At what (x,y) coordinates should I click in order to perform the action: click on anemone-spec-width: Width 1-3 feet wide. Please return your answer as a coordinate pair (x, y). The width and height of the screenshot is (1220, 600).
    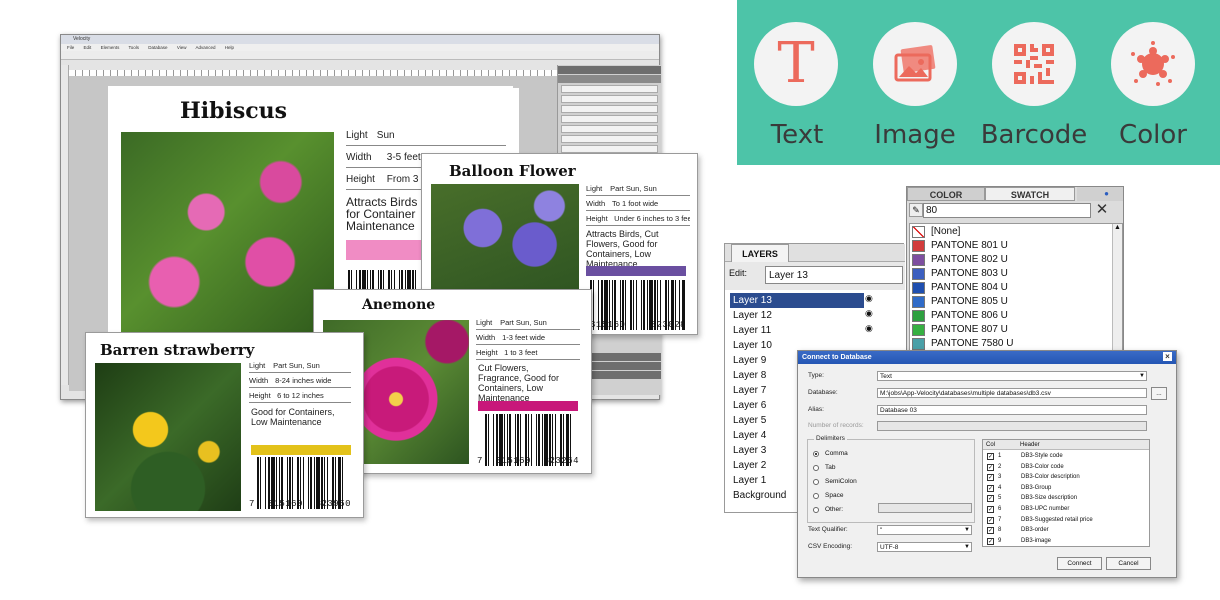
    Looking at the image, I should click on (528, 339).